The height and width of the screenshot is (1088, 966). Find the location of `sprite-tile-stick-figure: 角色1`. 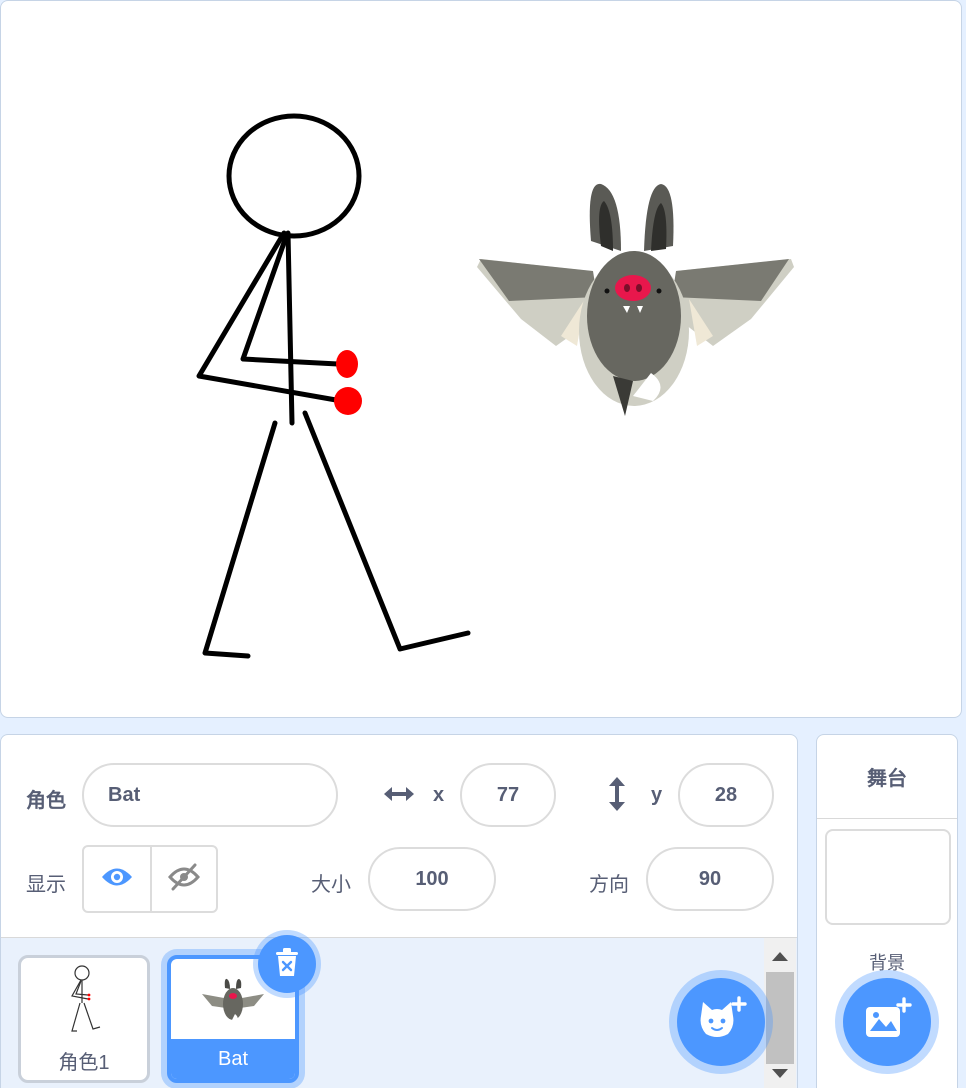

sprite-tile-stick-figure: 角色1 is located at coordinates (84, 1019).